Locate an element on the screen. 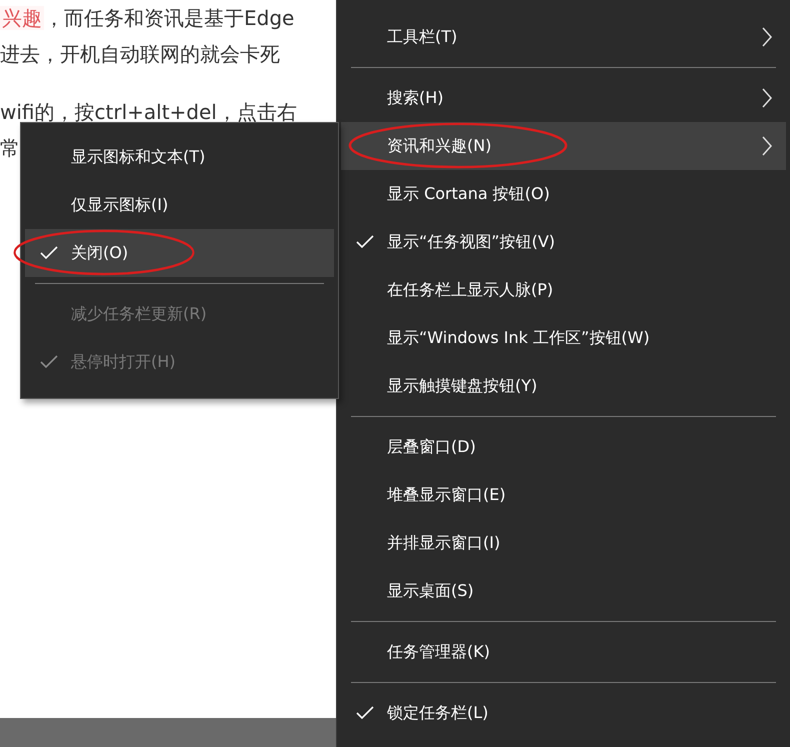 The width and height of the screenshot is (790, 747). menu-item: 在任务栏上显示人脉(P) is located at coordinates (563, 290).